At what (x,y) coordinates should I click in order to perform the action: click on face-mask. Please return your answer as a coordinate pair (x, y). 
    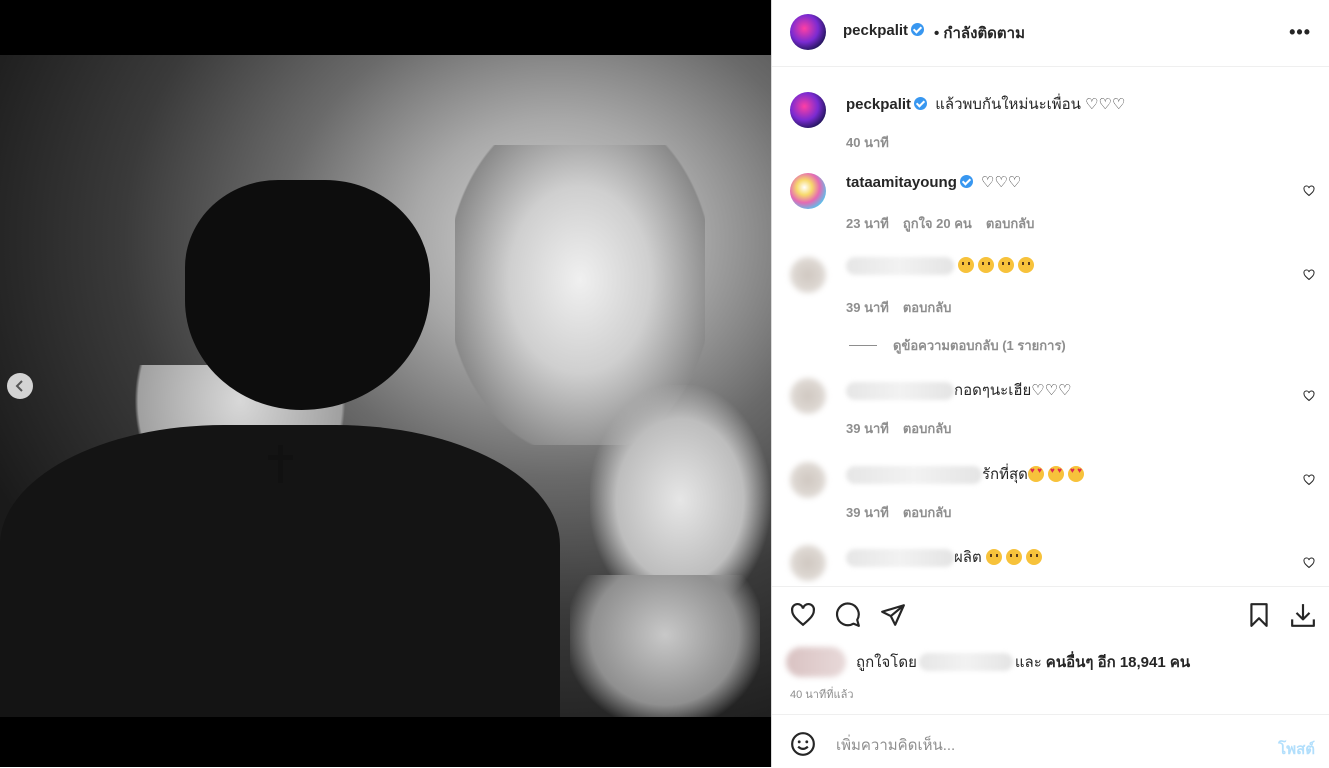
    Looking at the image, I should click on (307, 295).